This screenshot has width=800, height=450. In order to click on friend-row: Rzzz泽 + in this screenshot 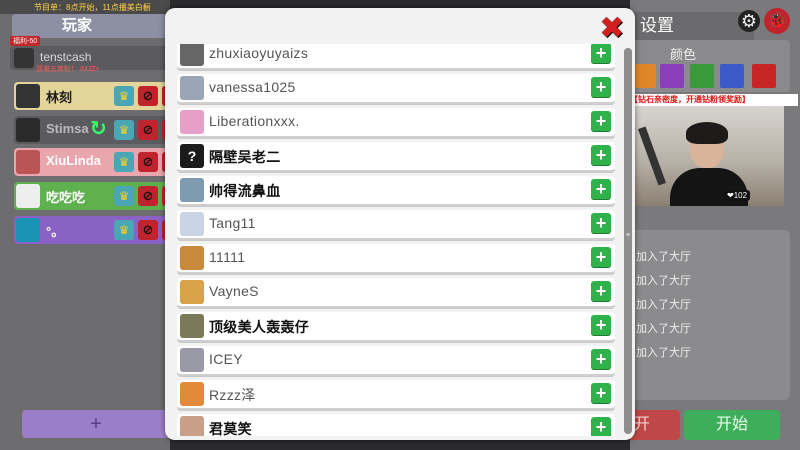, I will do `click(396, 395)`.